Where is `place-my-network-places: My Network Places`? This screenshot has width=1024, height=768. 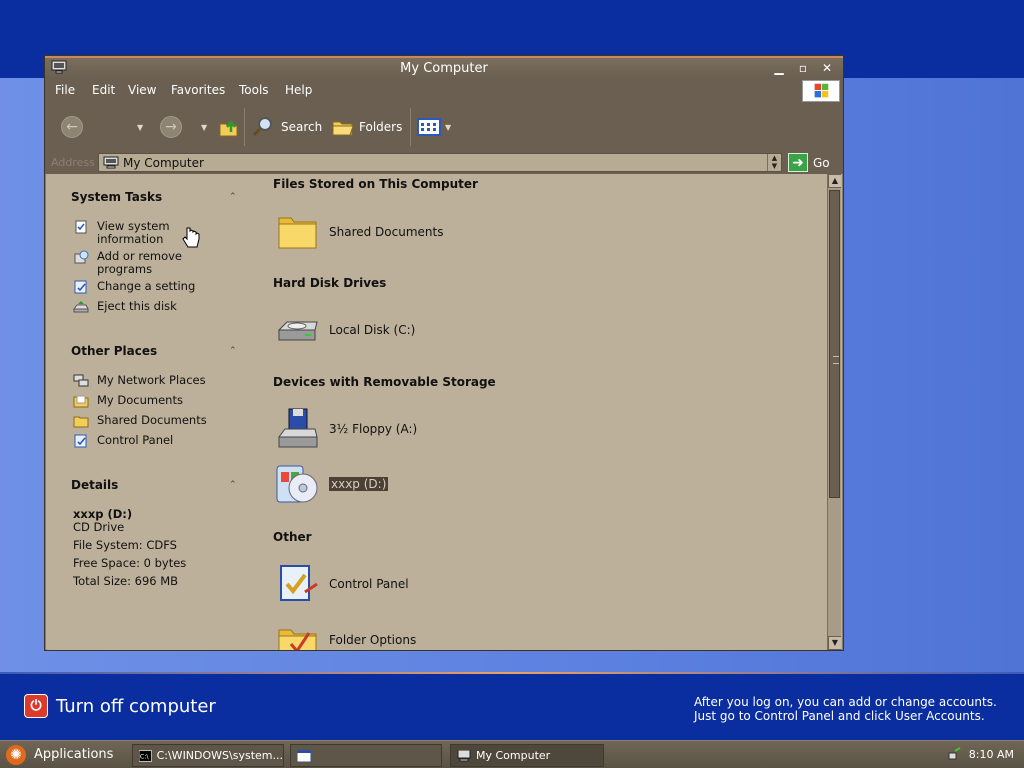
place-my-network-places: My Network Places is located at coordinates (139, 381).